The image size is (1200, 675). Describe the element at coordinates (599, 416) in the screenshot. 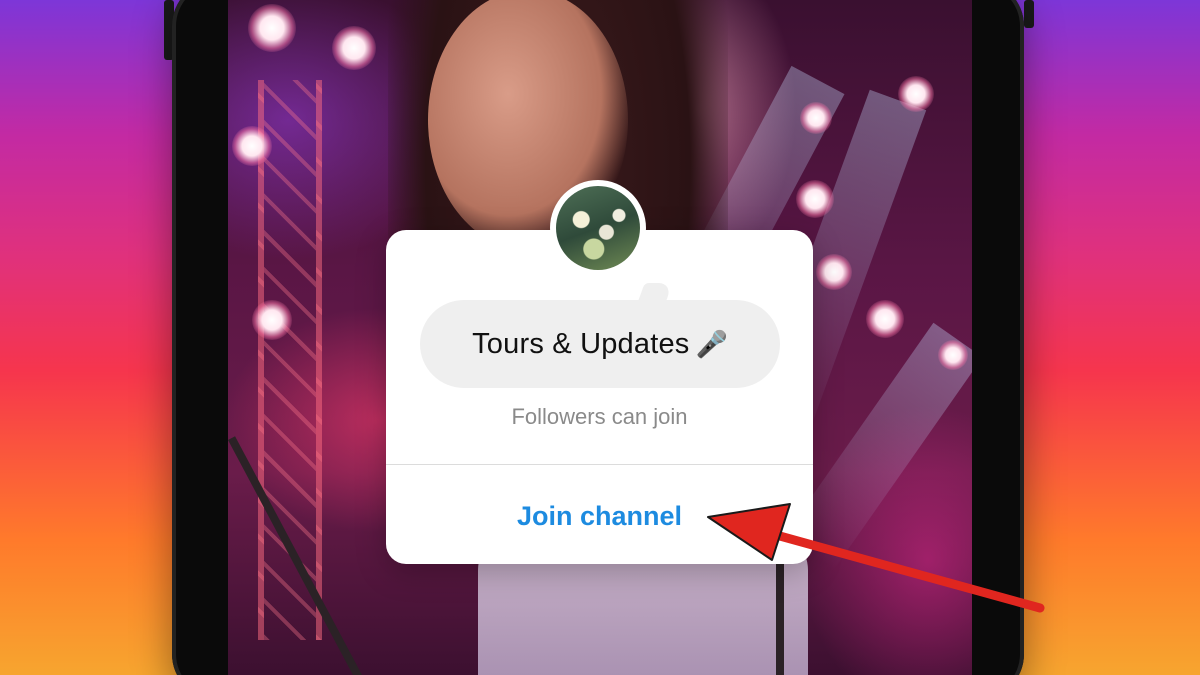

I see `join-permission-text: Followers can join` at that location.